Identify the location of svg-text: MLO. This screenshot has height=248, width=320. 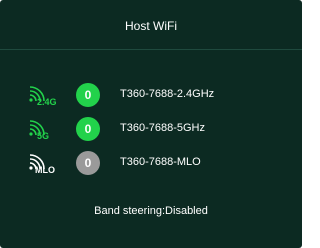
(45, 170).